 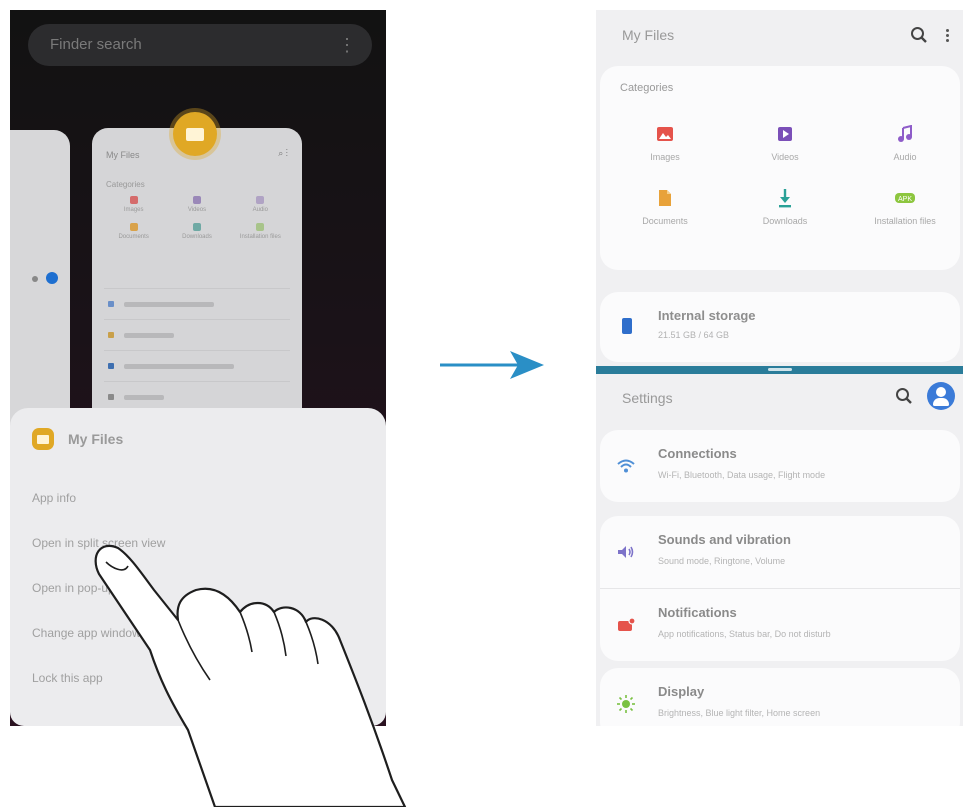 What do you see at coordinates (260, 227) in the screenshot?
I see `apk-icon` at bounding box center [260, 227].